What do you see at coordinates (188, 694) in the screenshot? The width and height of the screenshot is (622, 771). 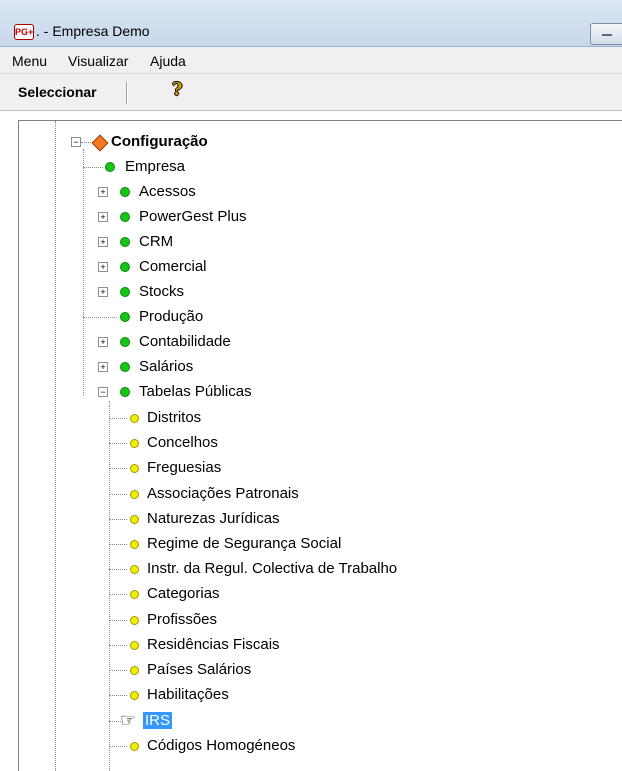 I see `tree-node-label: Habilitações` at bounding box center [188, 694].